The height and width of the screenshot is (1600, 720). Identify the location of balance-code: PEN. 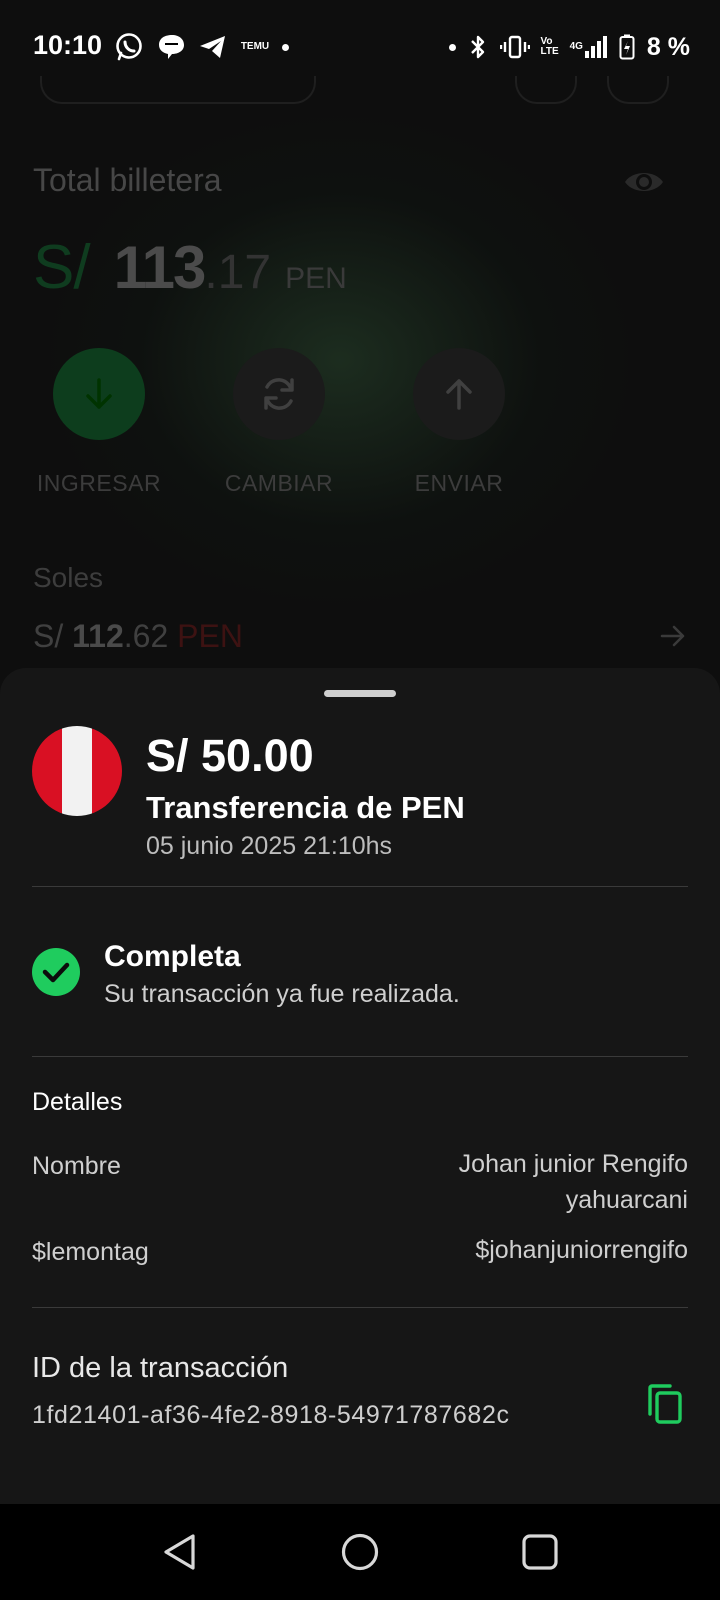
(316, 278).